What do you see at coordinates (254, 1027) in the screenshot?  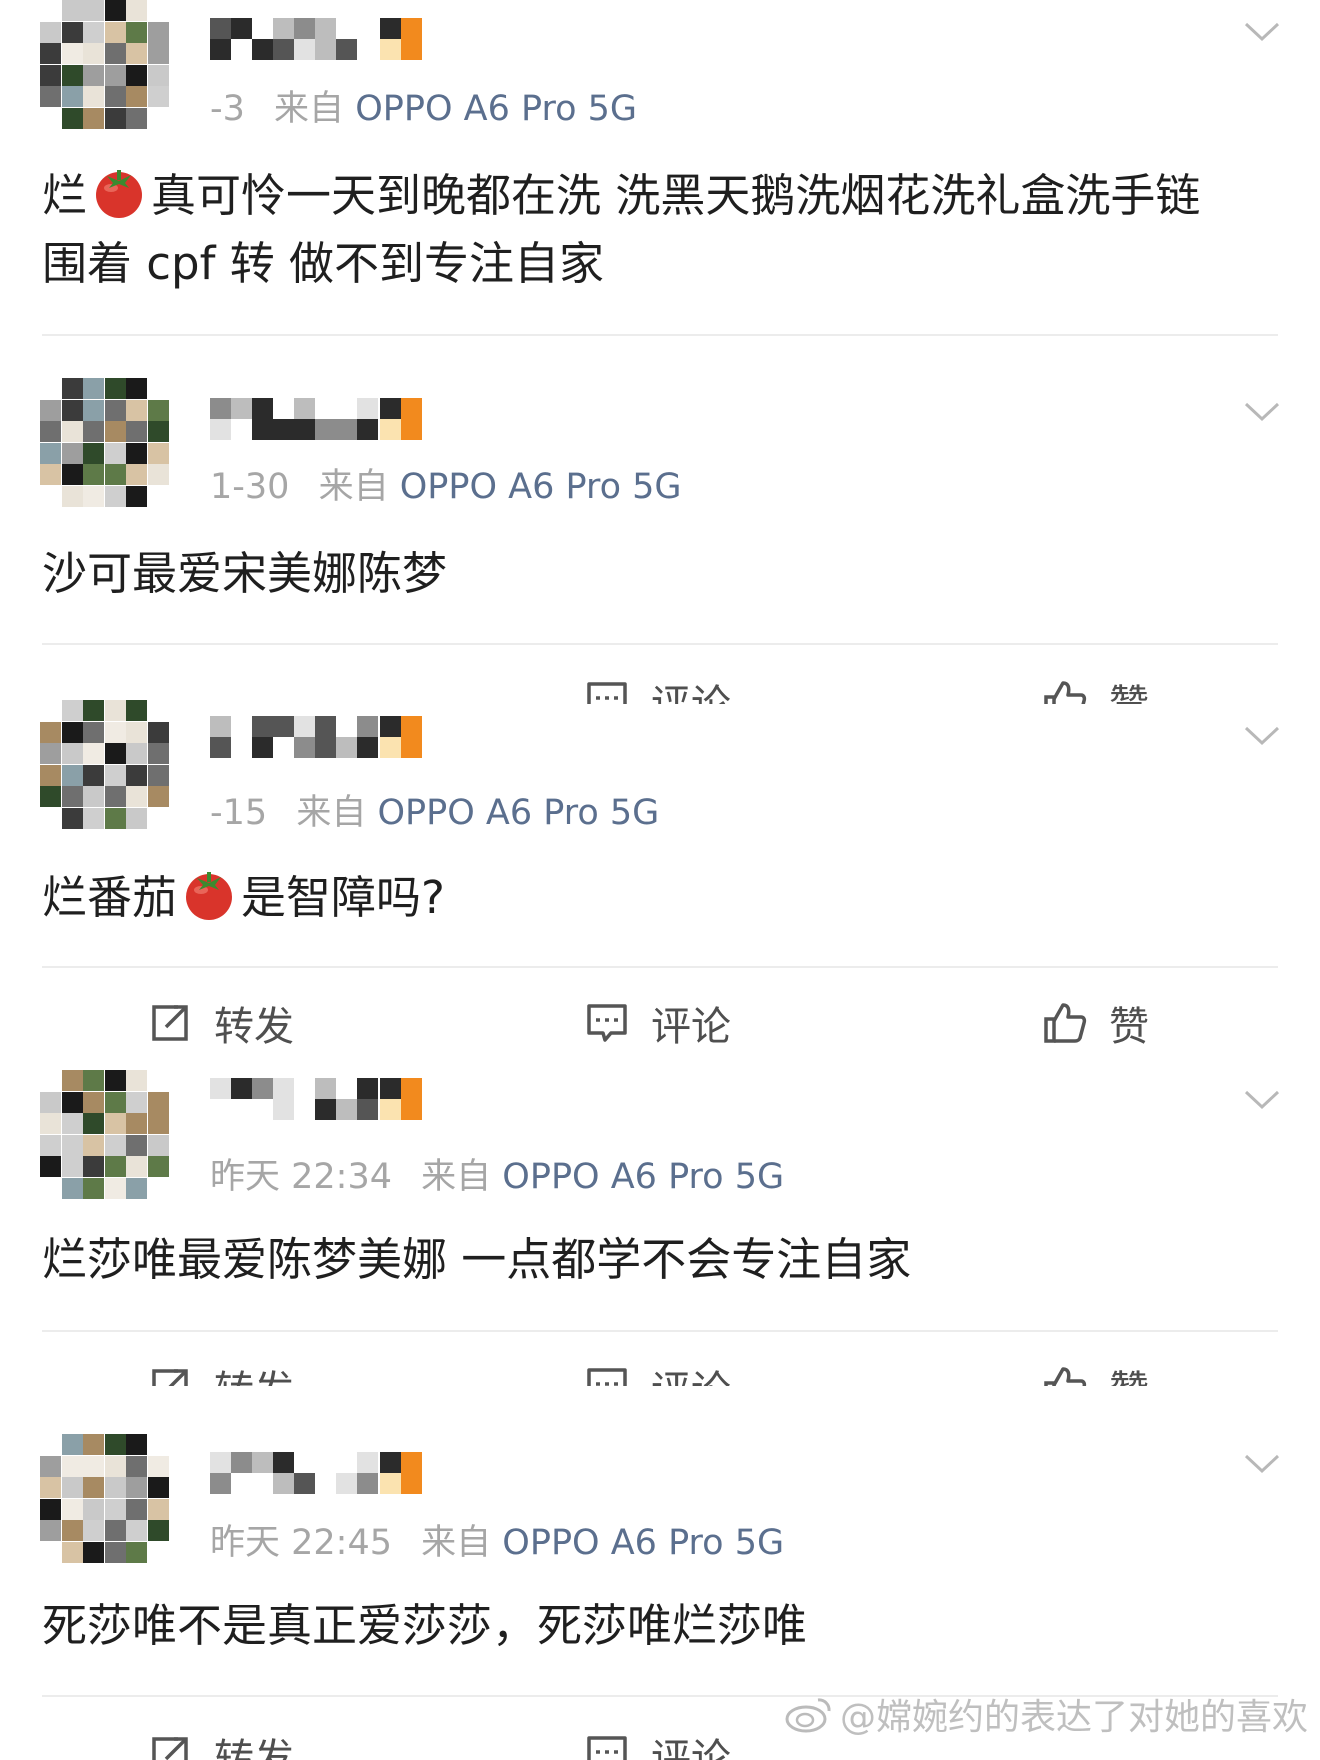 I see `repost-label: 转发` at bounding box center [254, 1027].